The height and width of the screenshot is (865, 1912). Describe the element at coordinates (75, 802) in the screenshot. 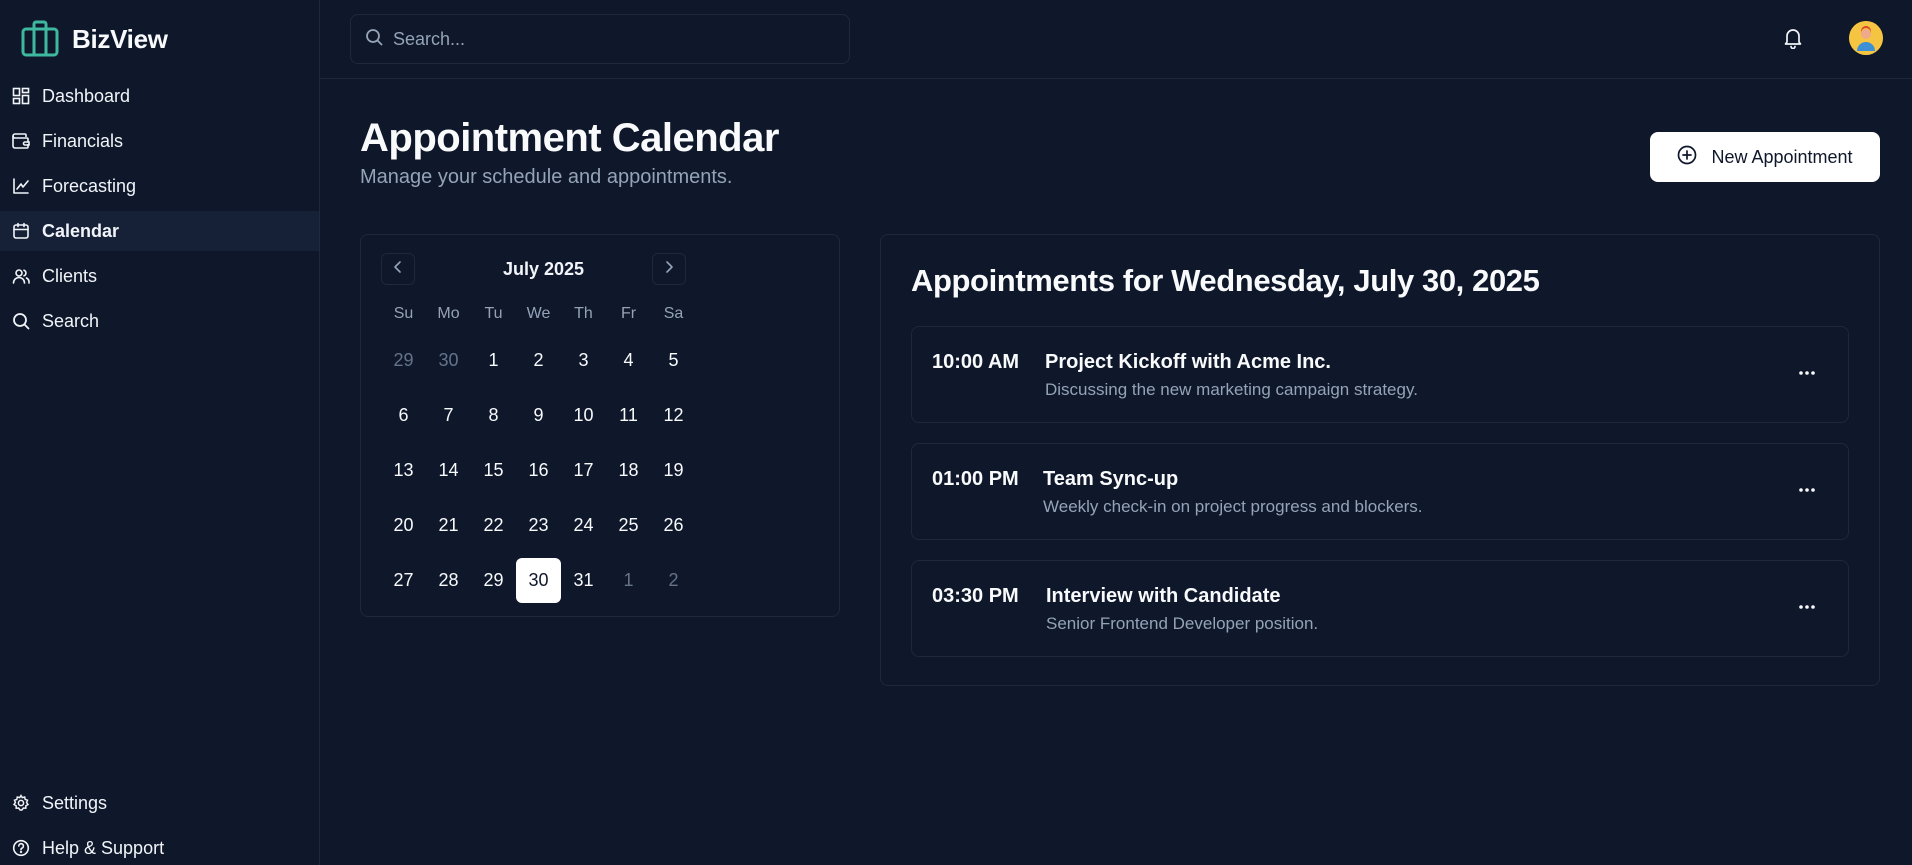

I see `sidebar-item-label: Settings` at that location.